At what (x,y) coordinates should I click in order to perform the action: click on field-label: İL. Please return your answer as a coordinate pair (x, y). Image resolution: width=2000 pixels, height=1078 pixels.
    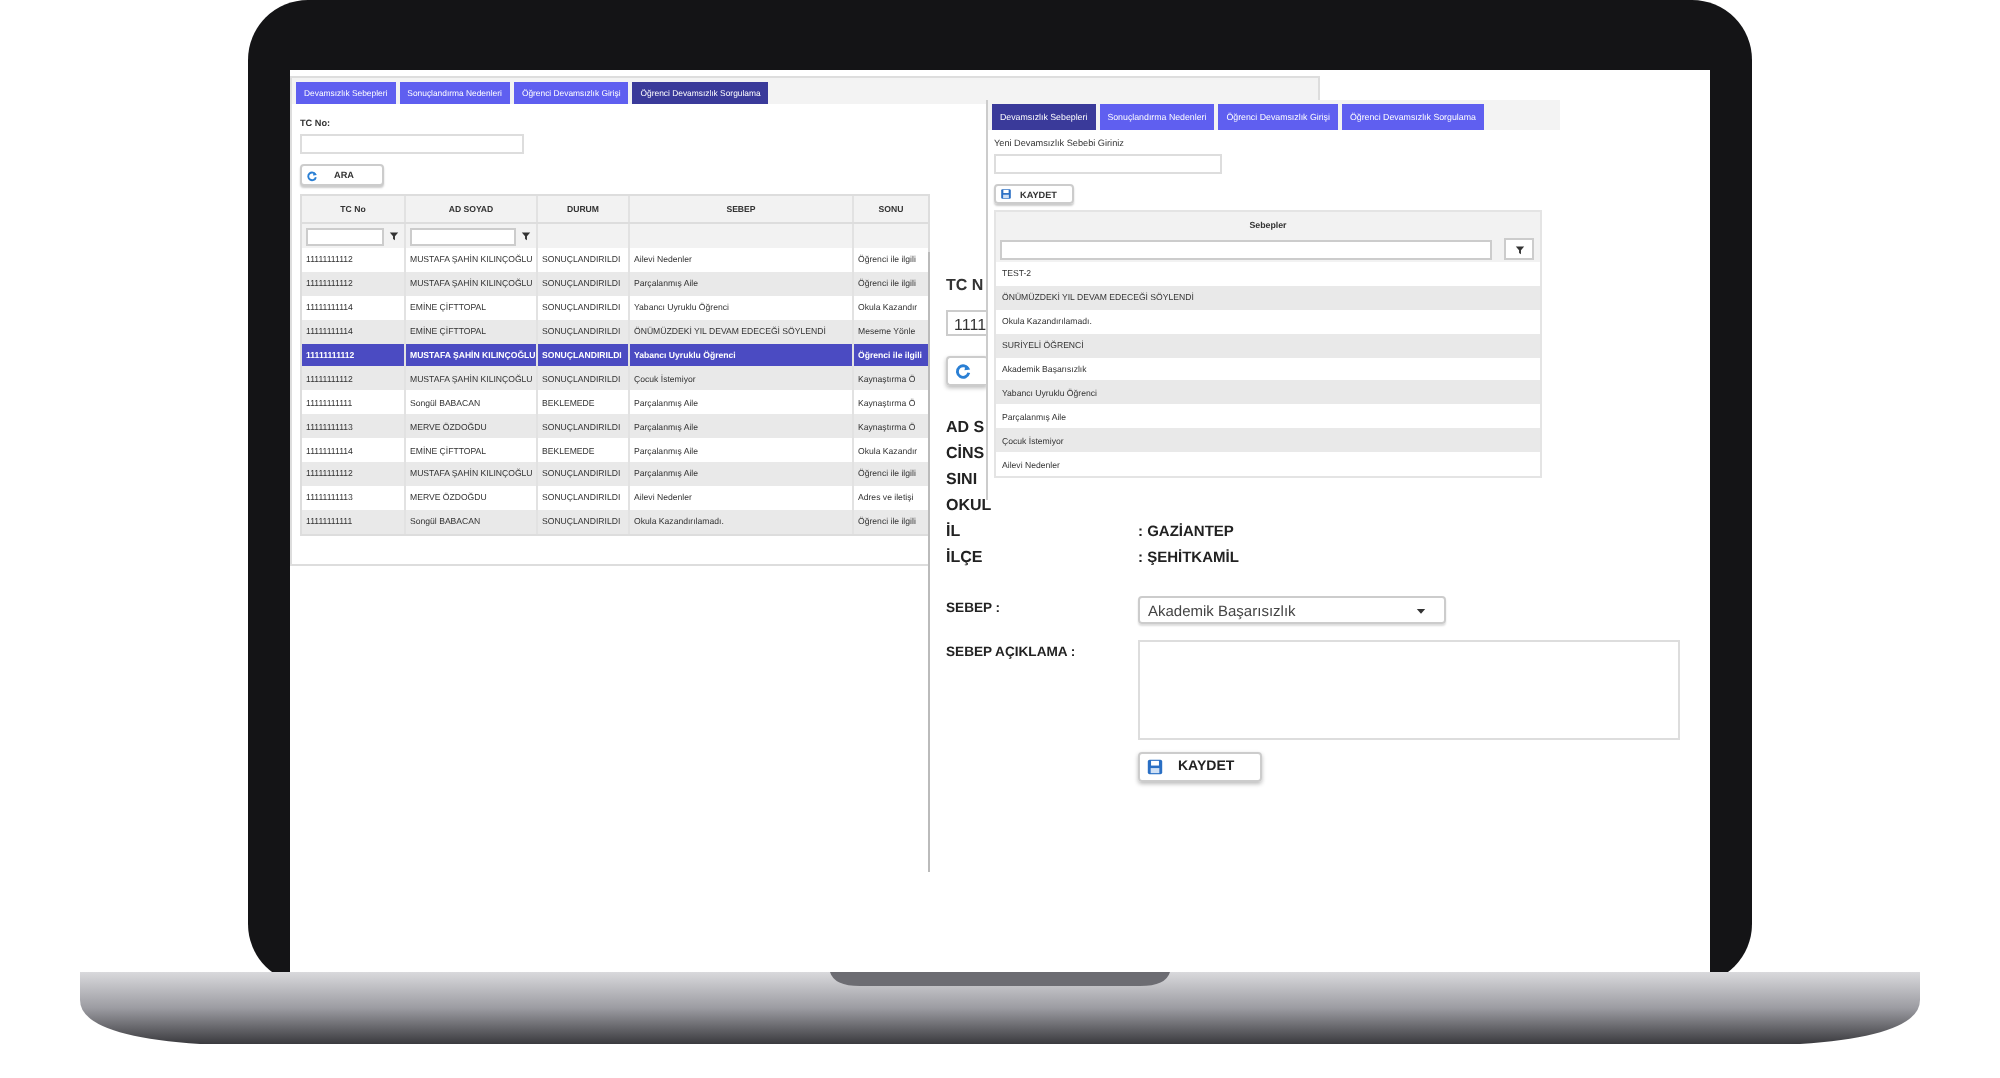
    Looking at the image, I should click on (953, 530).